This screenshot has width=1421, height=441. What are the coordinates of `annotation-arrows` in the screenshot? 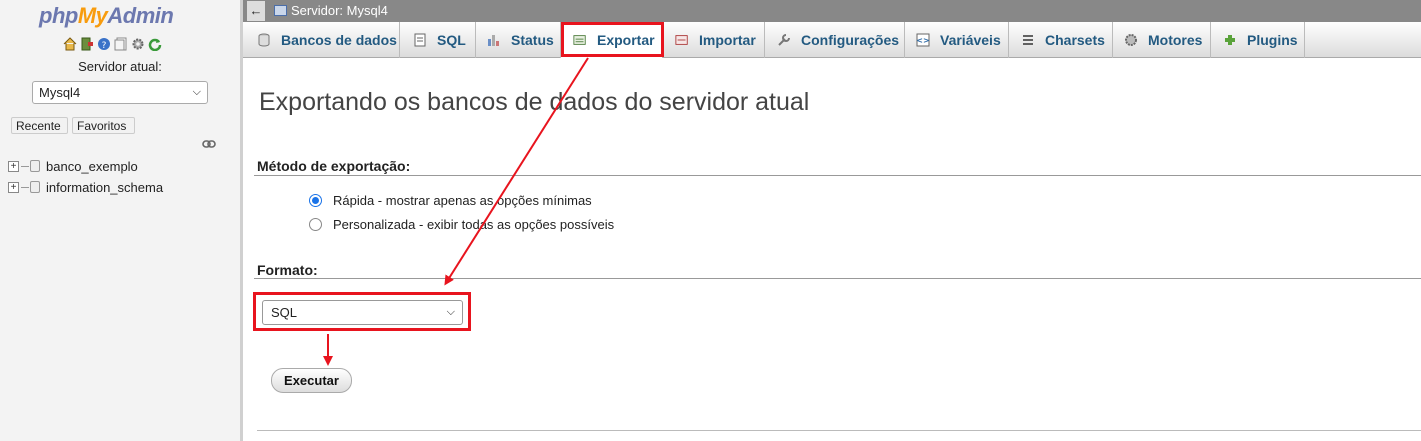 It's located at (456, 211).